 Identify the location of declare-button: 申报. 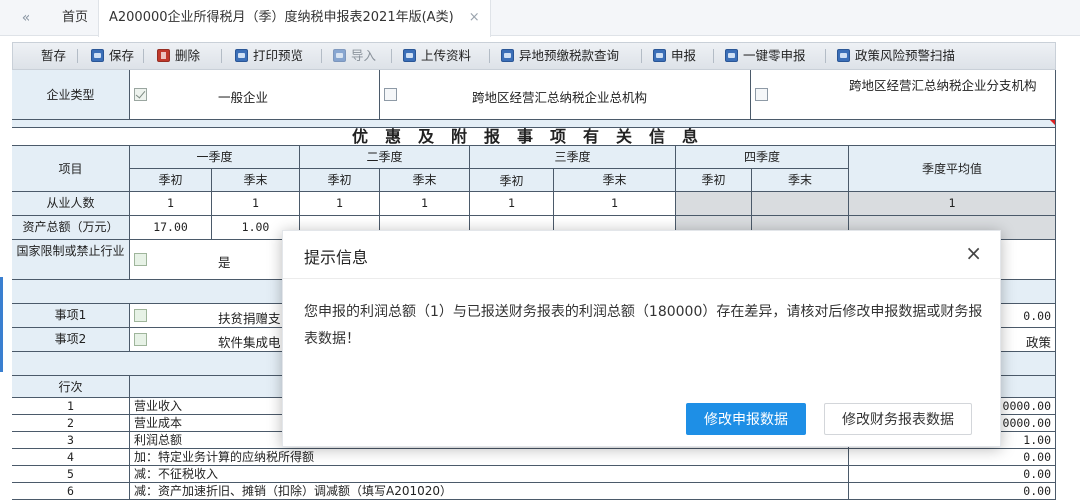
(674, 56).